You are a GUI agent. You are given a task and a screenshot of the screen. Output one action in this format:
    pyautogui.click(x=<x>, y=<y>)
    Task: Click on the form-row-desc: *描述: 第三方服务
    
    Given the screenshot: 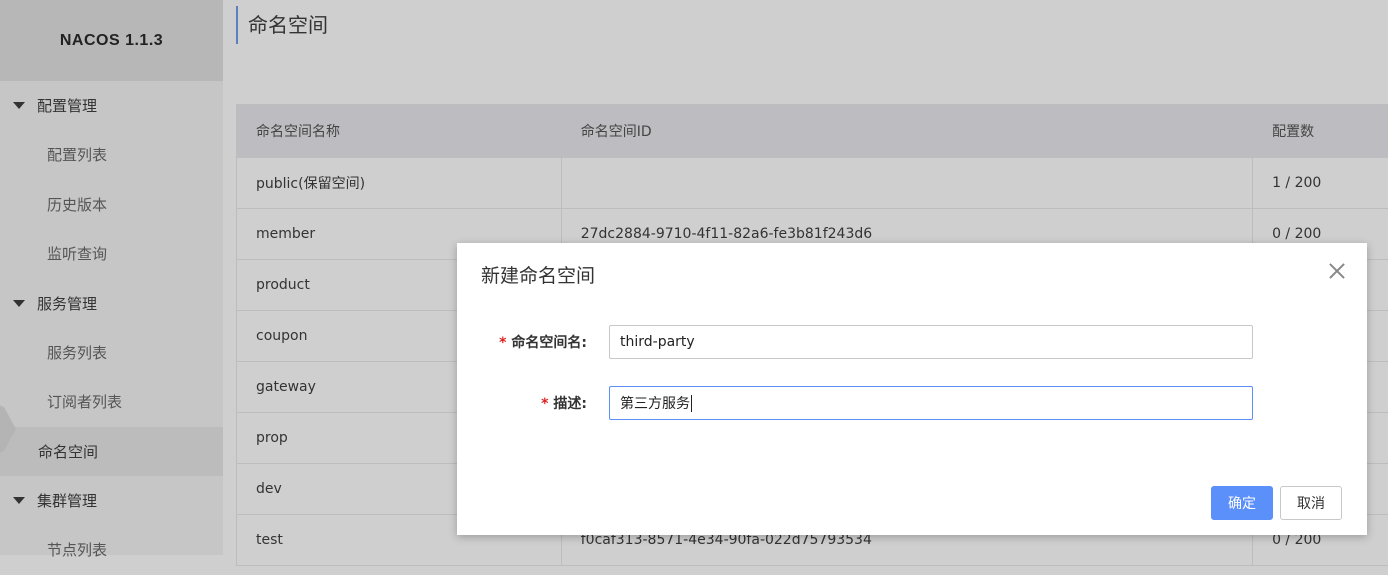 What is the action you would take?
    pyautogui.click(x=912, y=403)
    